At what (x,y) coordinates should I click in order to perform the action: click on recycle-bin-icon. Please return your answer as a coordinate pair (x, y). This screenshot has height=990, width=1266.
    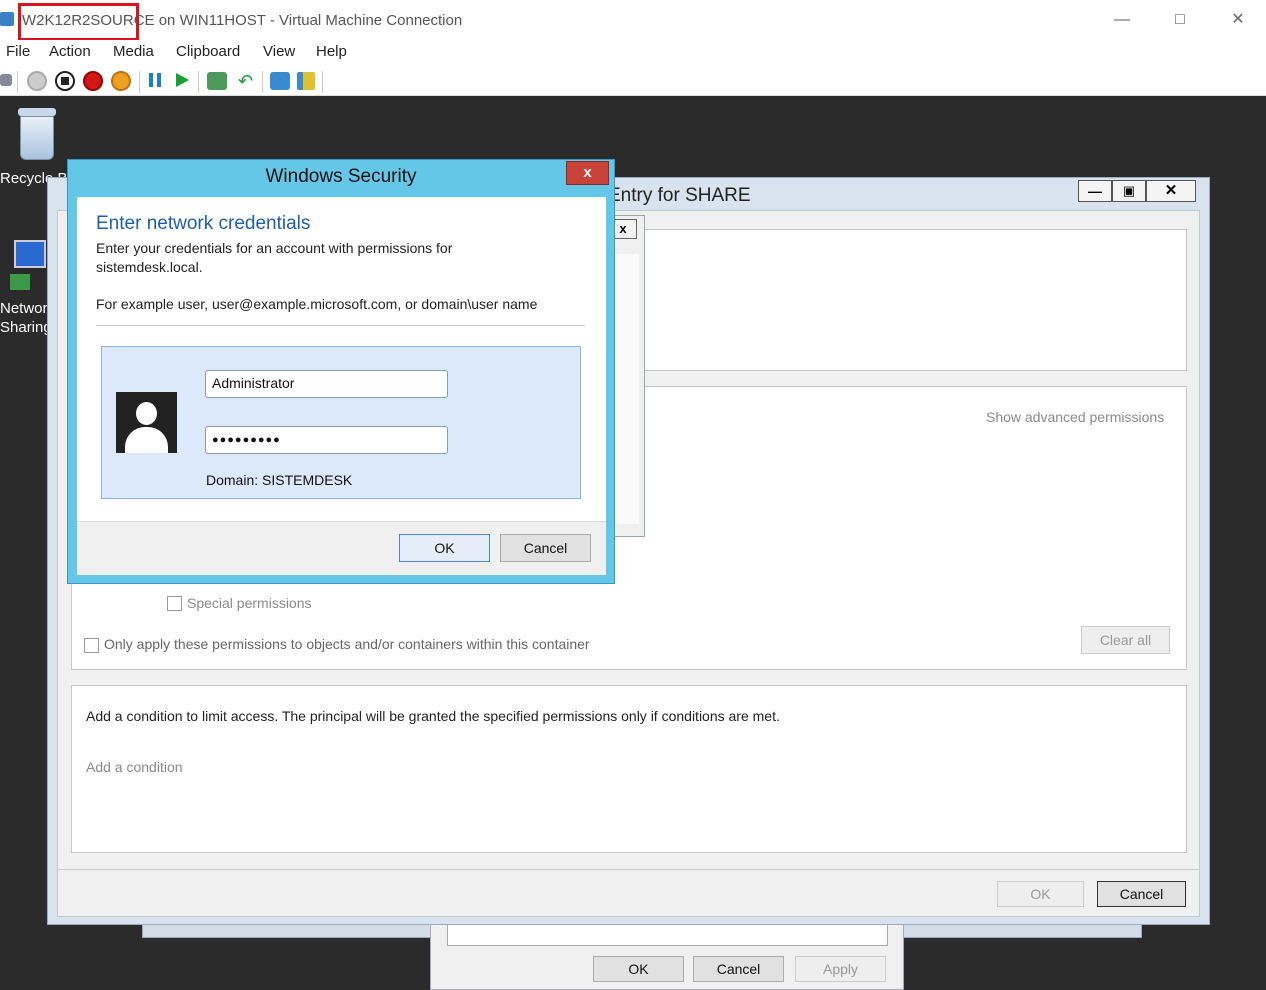
    Looking at the image, I should click on (37, 134).